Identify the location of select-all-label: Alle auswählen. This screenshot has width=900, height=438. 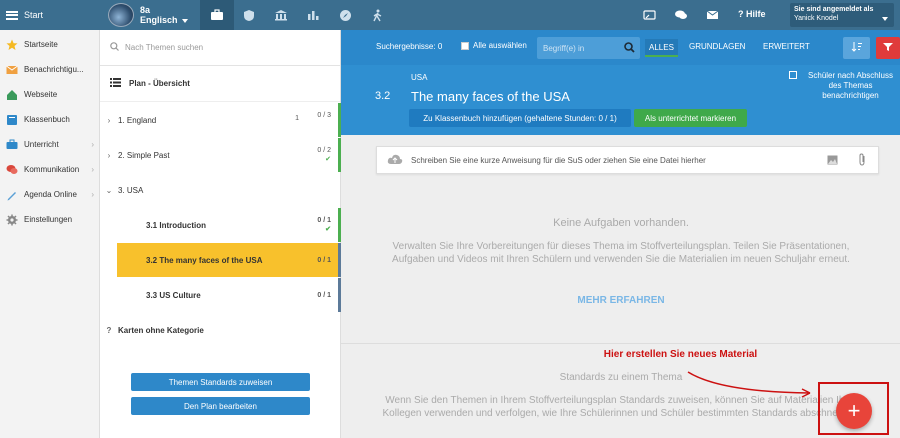
(500, 45).